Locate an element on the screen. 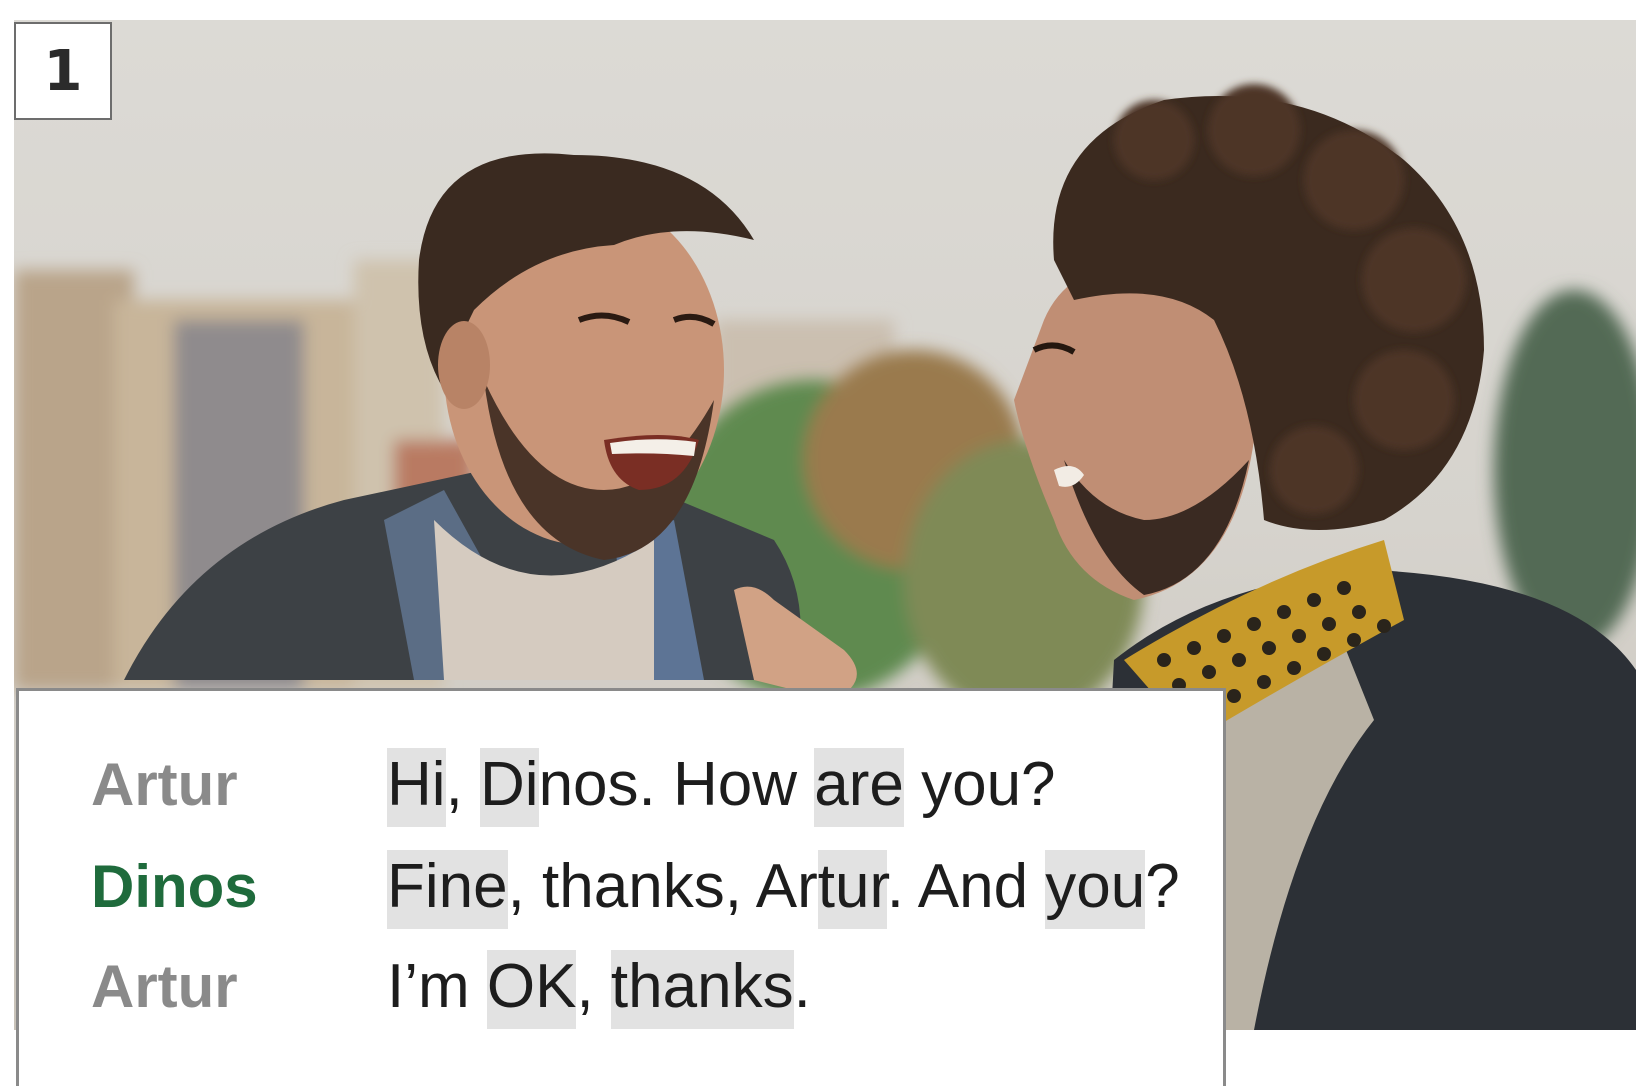 The height and width of the screenshot is (1086, 1636). highlighted-text: thanks is located at coordinates (702, 989).